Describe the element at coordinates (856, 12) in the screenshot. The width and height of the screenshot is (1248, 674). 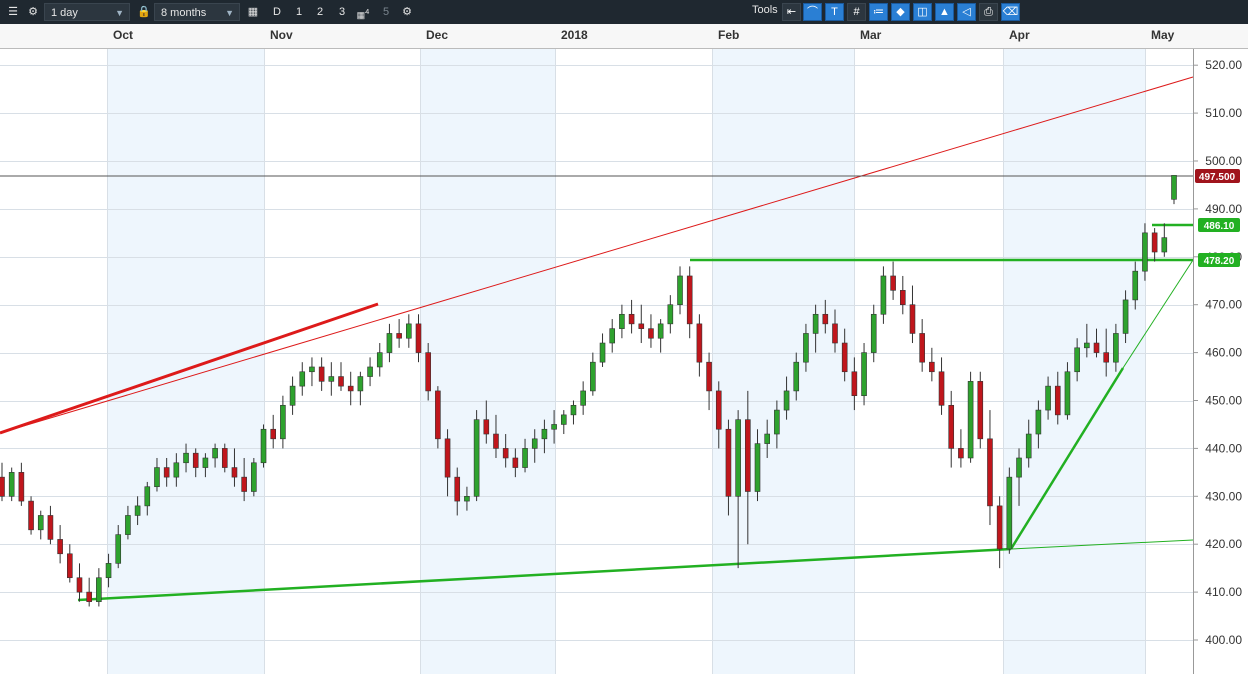
I see `grid-tool-icon: #` at that location.